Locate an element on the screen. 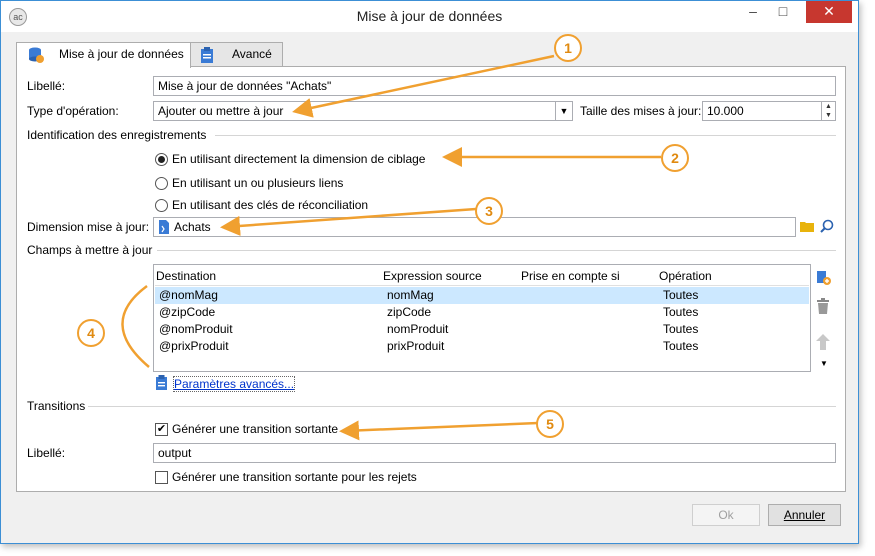  taille-input: 10.000 ▲ ▼ is located at coordinates (769, 111).